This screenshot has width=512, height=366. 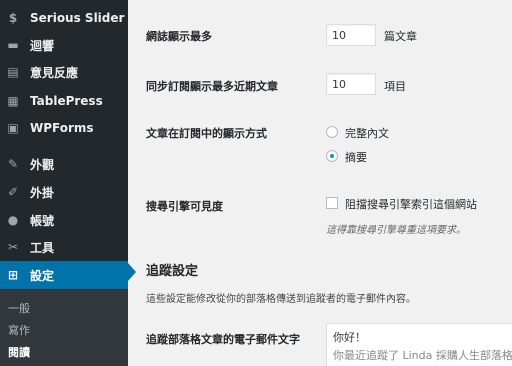 I want to click on settings-icon: ⊞, so click(x=13, y=275).